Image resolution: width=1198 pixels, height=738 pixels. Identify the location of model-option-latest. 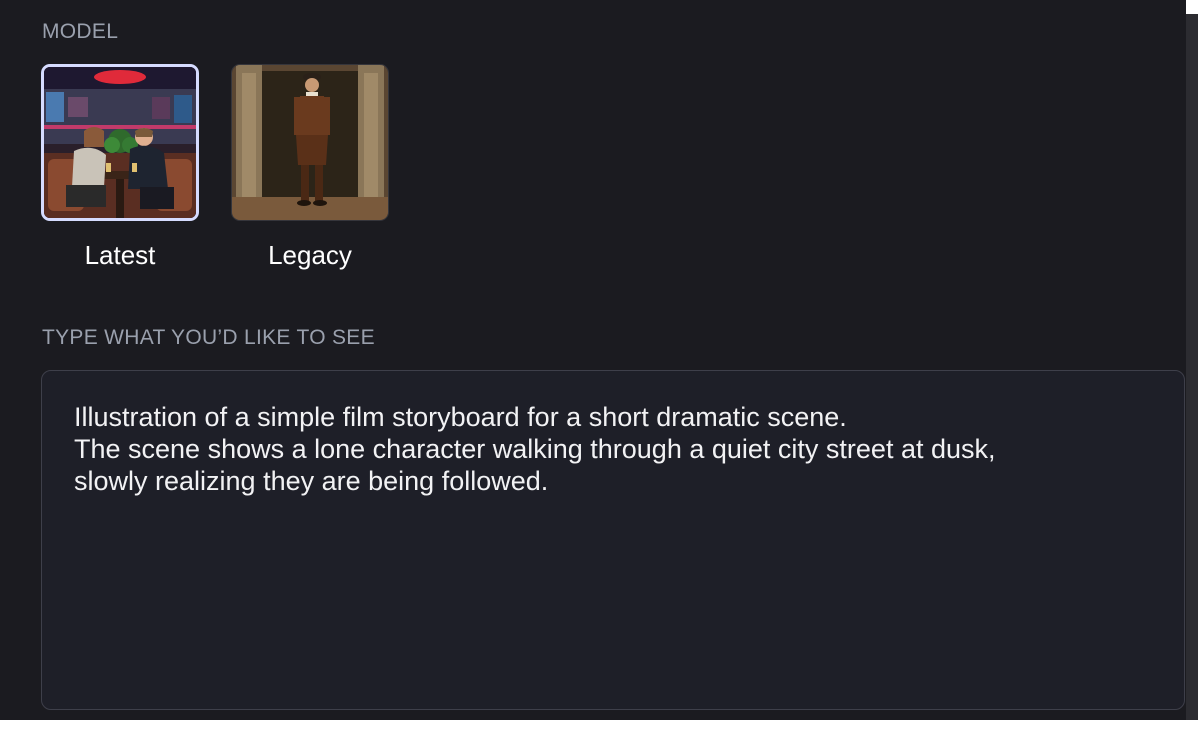
(120, 142).